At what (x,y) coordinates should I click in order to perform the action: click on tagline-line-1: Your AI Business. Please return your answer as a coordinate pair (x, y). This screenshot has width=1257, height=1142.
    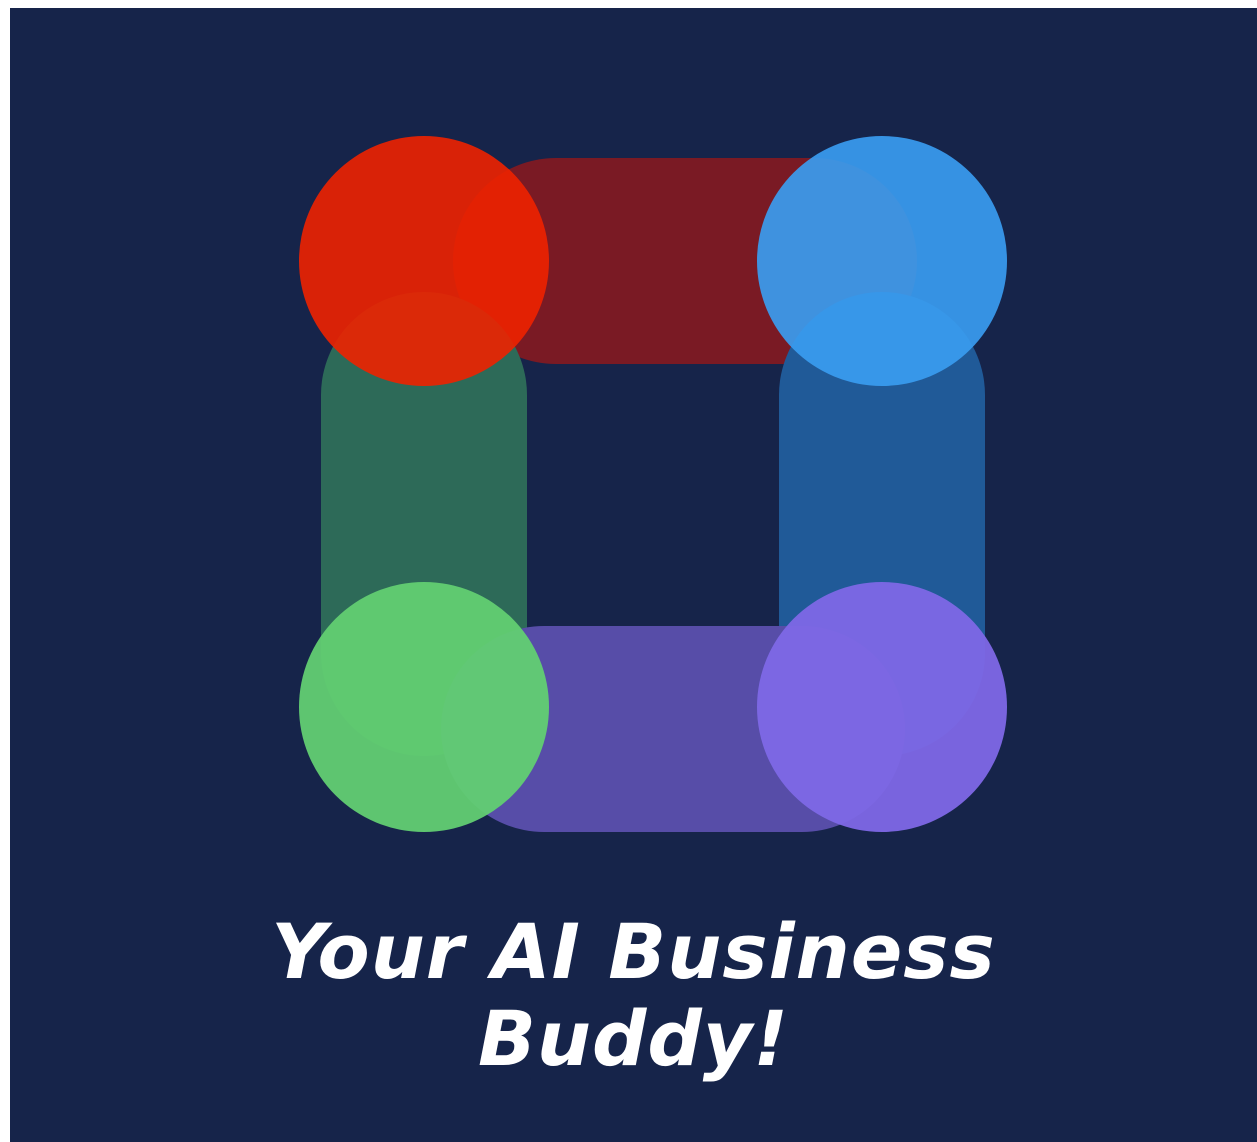
    Looking at the image, I should click on (633, 951).